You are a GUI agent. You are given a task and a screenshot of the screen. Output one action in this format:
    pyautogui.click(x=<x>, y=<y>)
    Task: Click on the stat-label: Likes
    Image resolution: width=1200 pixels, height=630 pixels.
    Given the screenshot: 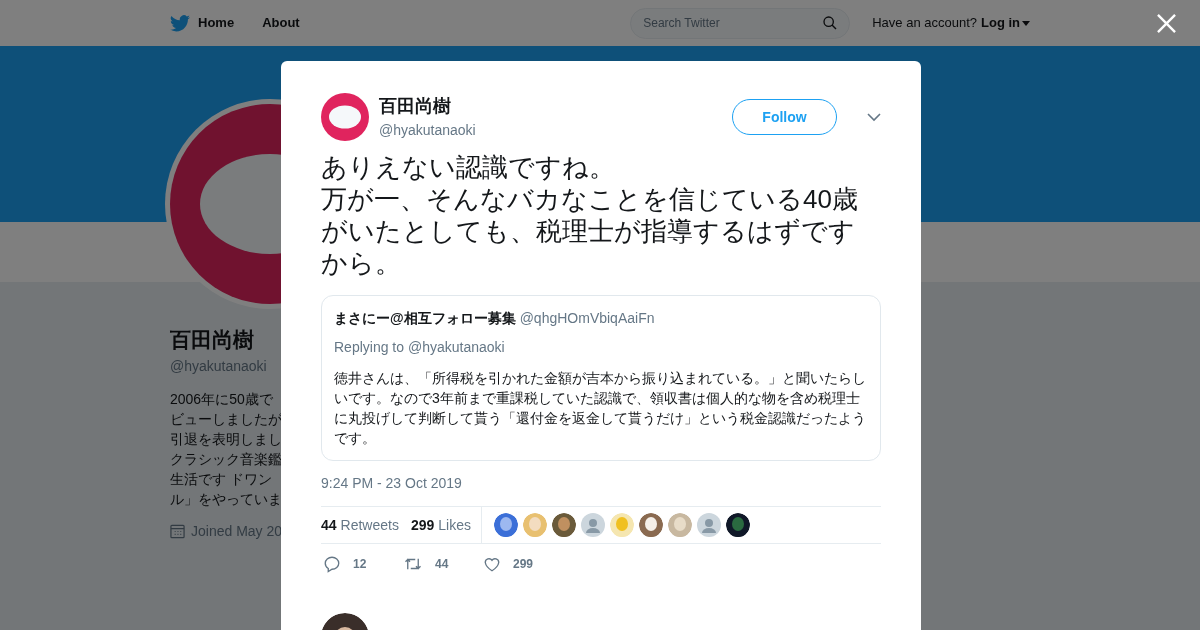 What is the action you would take?
    pyautogui.click(x=454, y=525)
    